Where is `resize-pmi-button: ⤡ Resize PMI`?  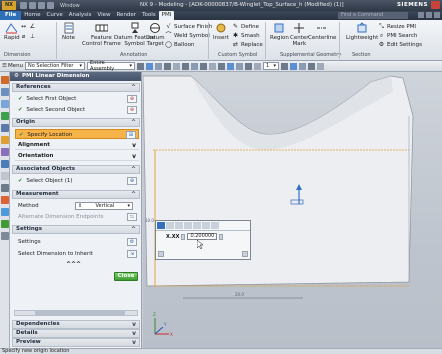 resize-pmi-button: ⤡ Resize PMI is located at coordinates (397, 26).